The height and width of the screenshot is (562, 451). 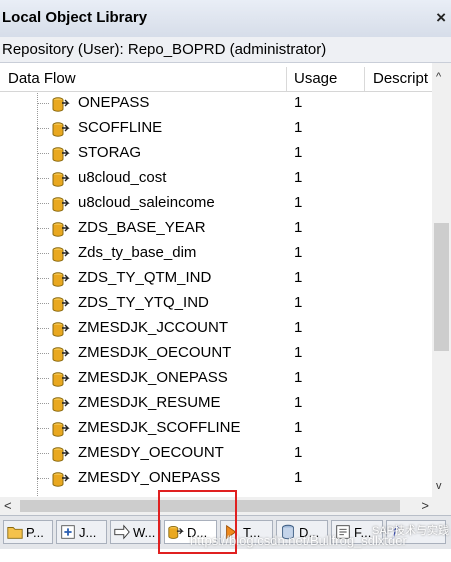 I want to click on vertical-scroll-thumb, so click(x=441, y=287).